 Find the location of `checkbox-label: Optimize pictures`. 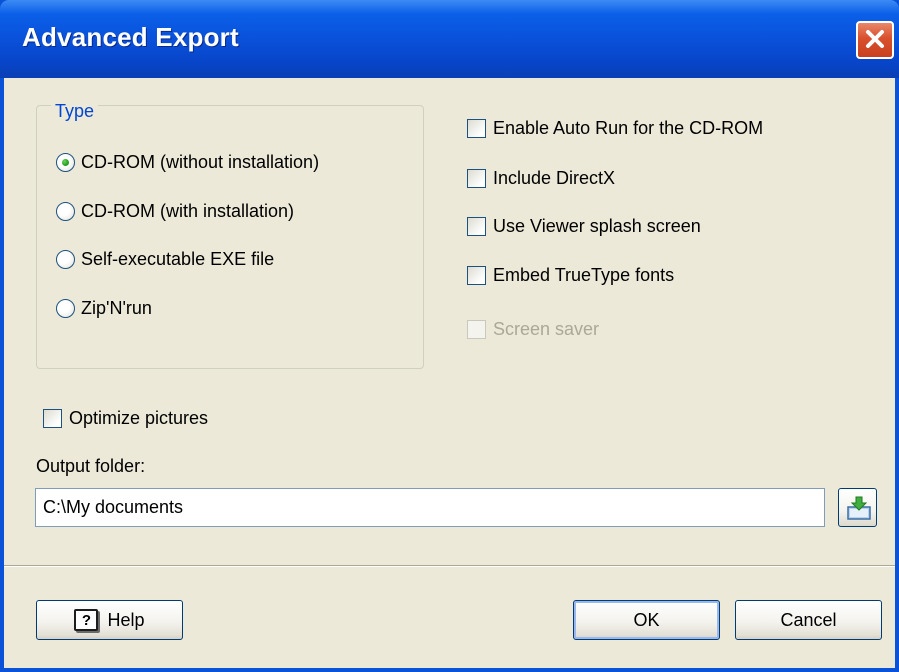

checkbox-label: Optimize pictures is located at coordinates (139, 418).